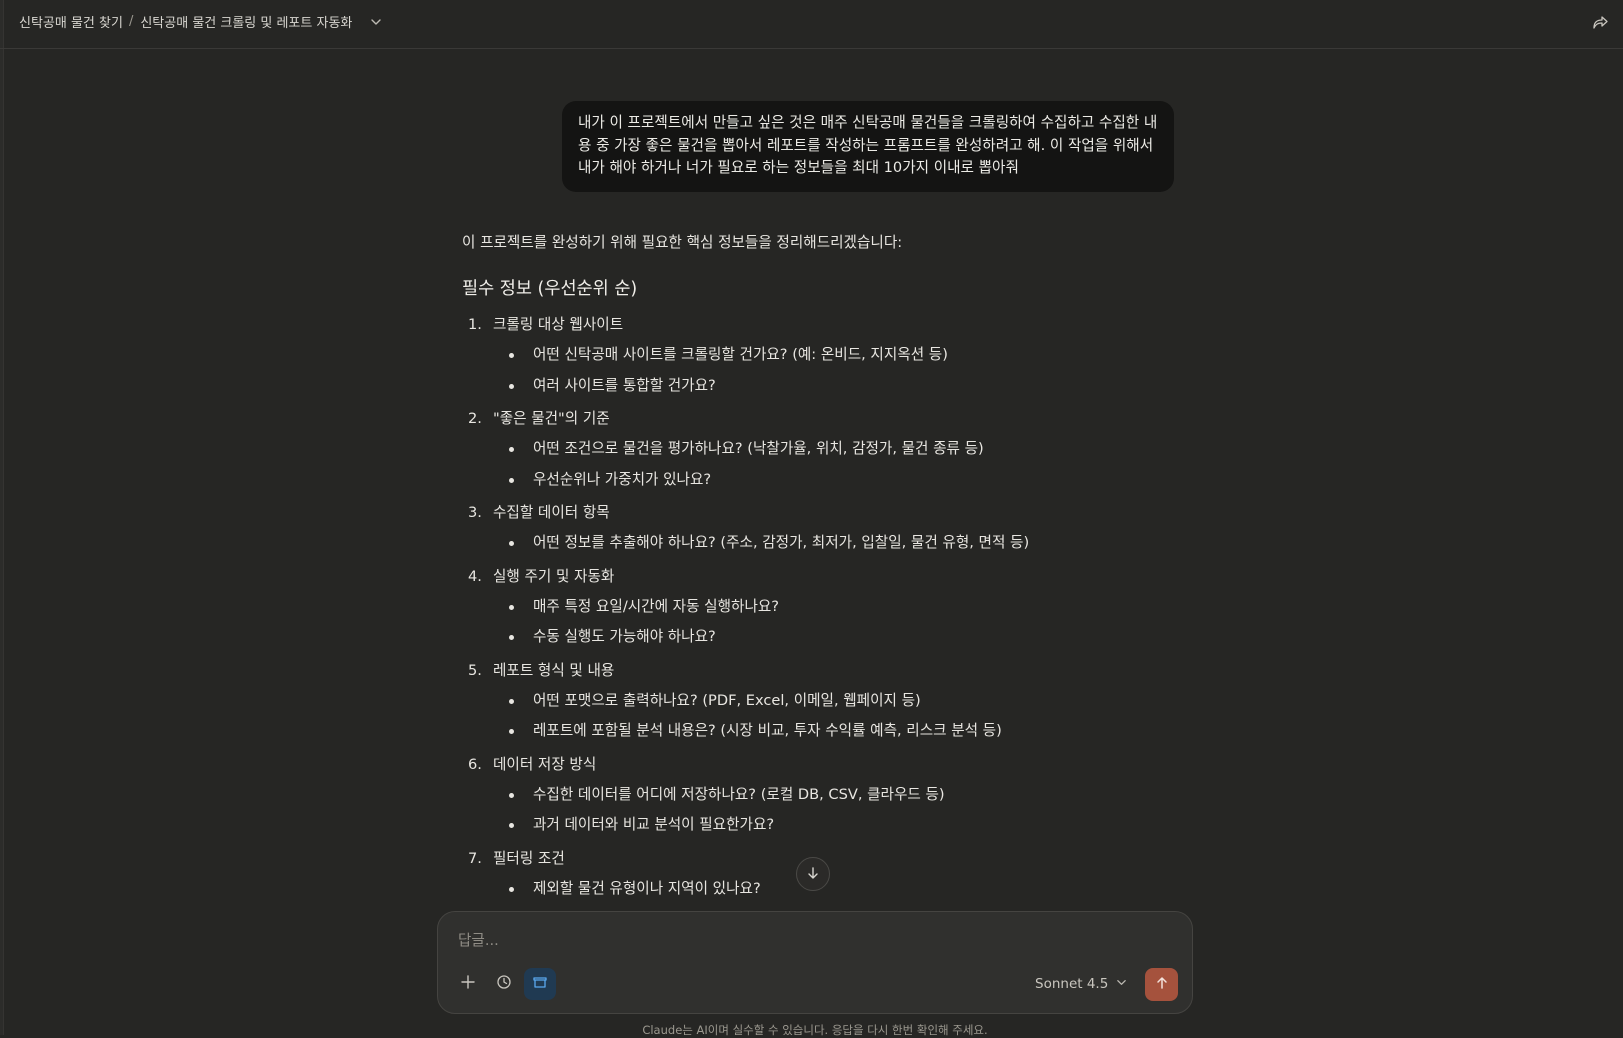 The height and width of the screenshot is (1038, 1623). What do you see at coordinates (727, 700) in the screenshot?
I see `sub-list-item-text: 어떤 포맷으로 출력하나요? (PDF, Excel, 이메일, 웹페이지 등)` at bounding box center [727, 700].